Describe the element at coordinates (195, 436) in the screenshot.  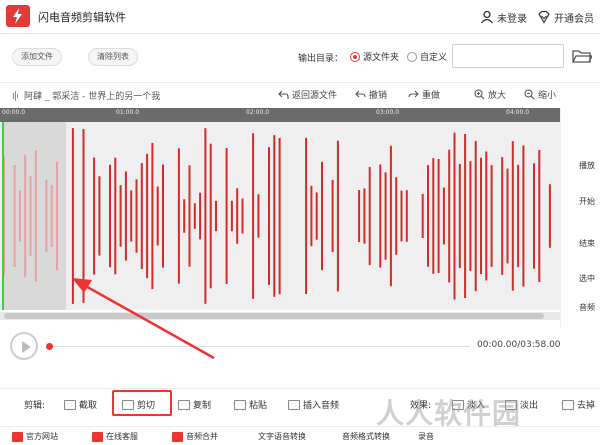
I see `merge-link: 音频合并` at that location.